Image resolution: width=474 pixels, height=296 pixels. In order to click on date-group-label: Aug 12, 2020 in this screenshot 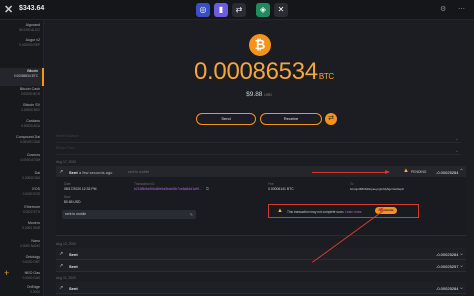, I will do `click(66, 244)`.